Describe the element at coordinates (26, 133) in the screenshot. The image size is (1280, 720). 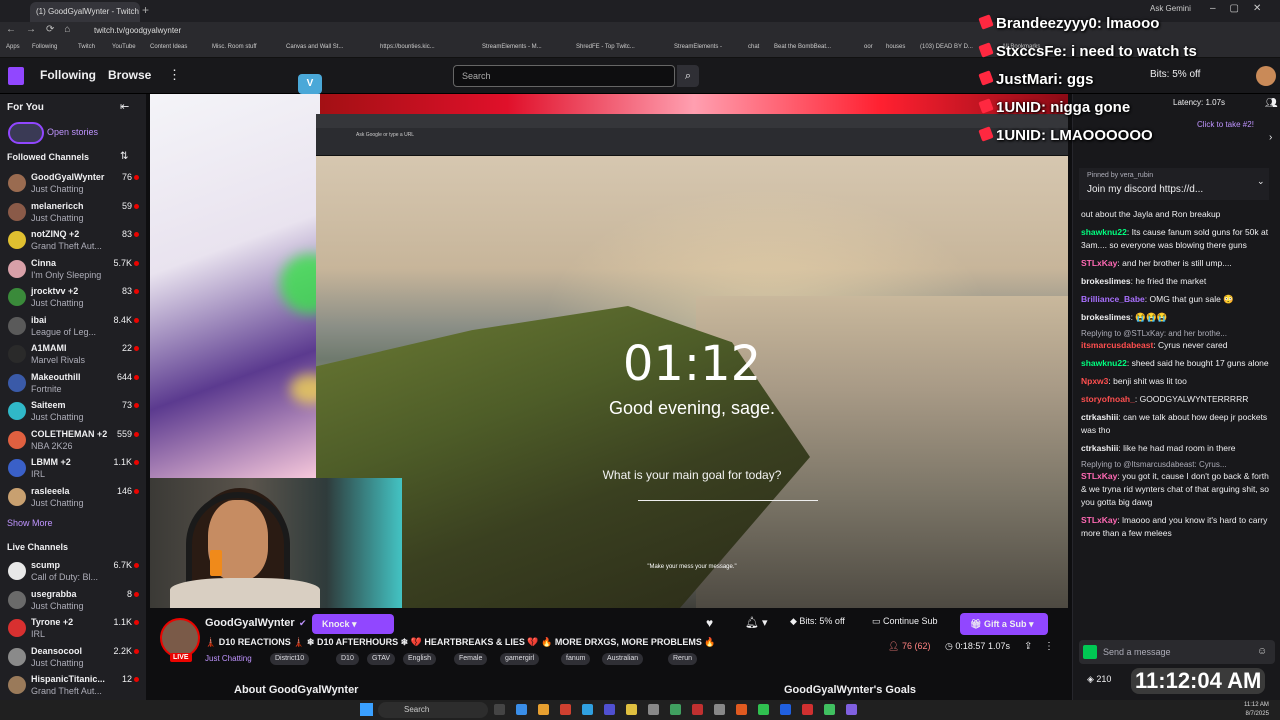
I see `stories-avatars` at that location.